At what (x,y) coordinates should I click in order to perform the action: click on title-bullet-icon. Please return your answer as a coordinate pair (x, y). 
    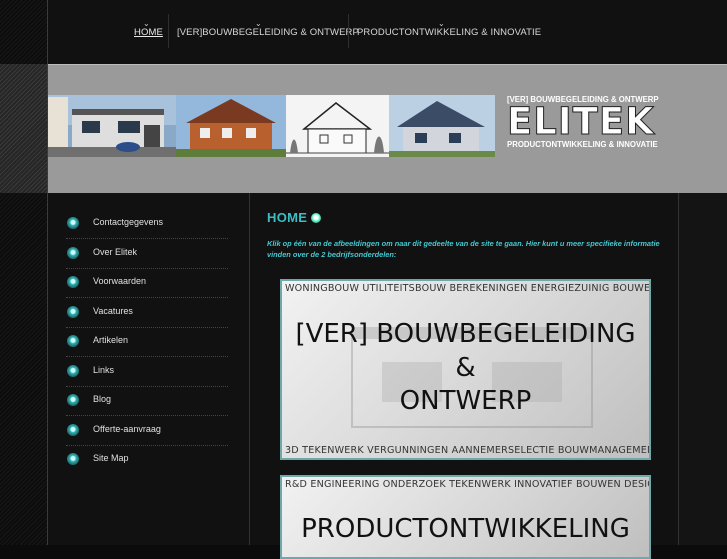
    Looking at the image, I should click on (316, 218).